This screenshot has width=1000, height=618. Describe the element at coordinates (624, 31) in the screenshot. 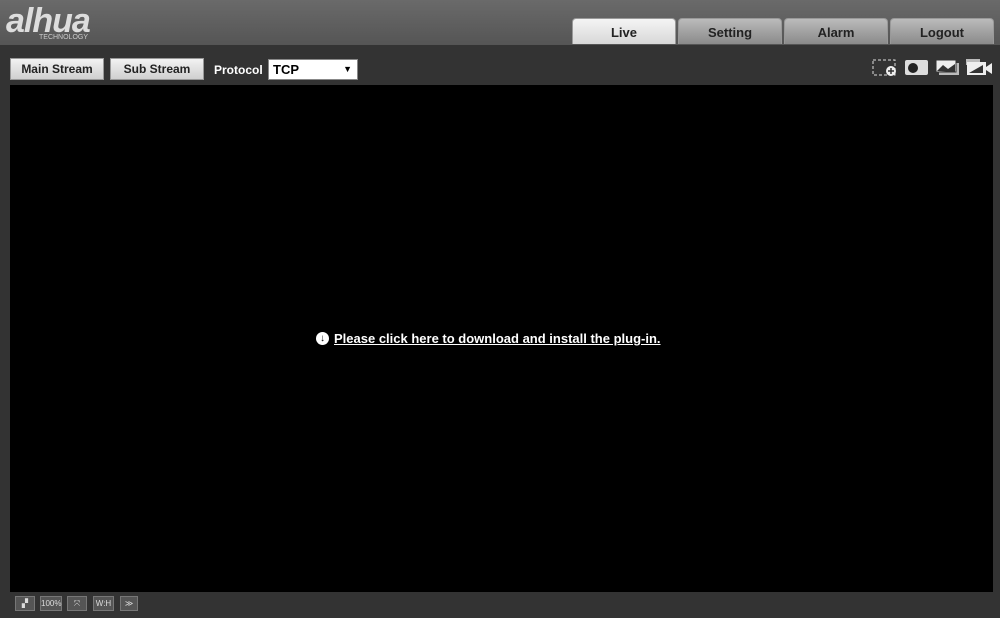

I see `tab-live: Live` at that location.